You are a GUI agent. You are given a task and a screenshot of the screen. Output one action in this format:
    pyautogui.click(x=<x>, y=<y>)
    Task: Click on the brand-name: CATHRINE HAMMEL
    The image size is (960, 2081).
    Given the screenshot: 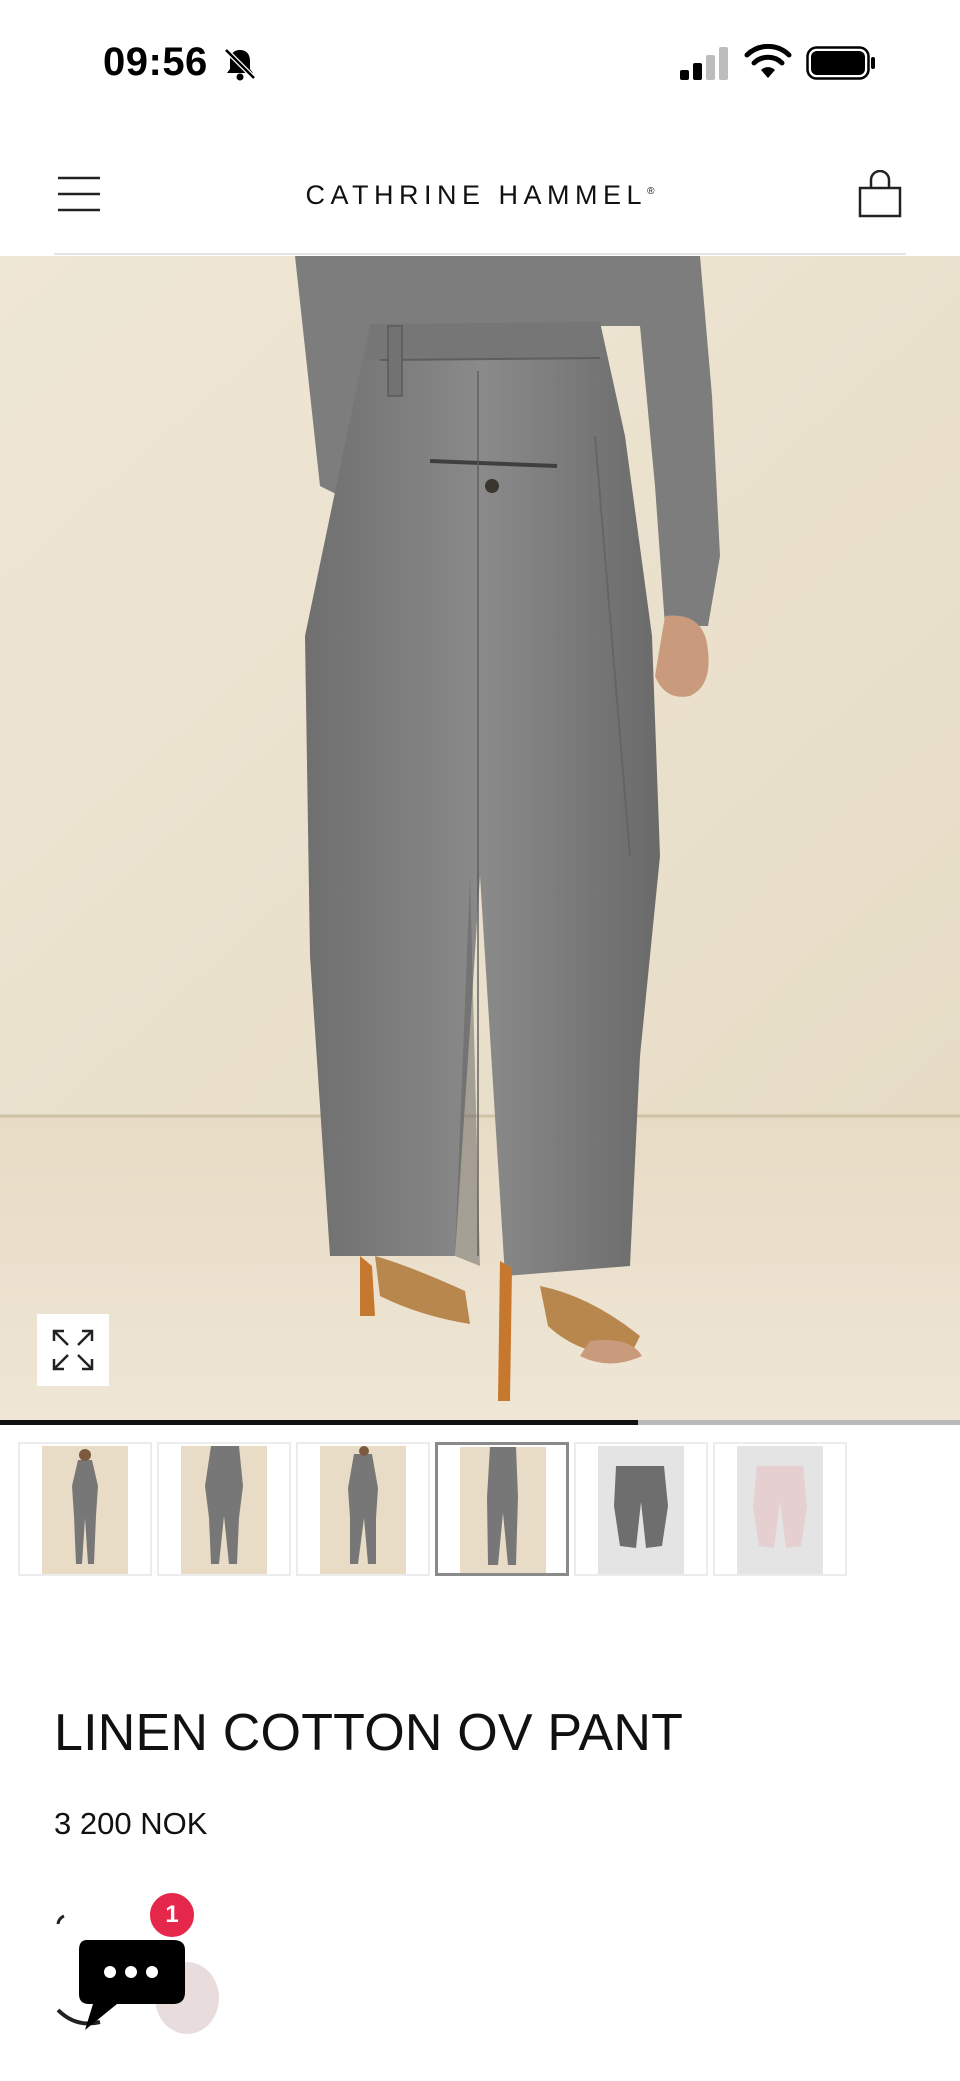 What is the action you would take?
    pyautogui.click(x=476, y=195)
    